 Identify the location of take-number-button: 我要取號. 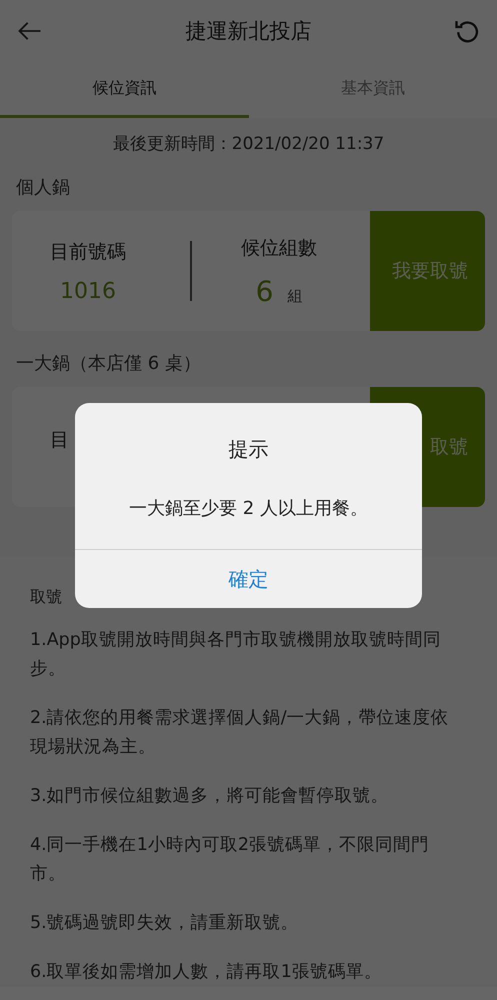
(427, 271).